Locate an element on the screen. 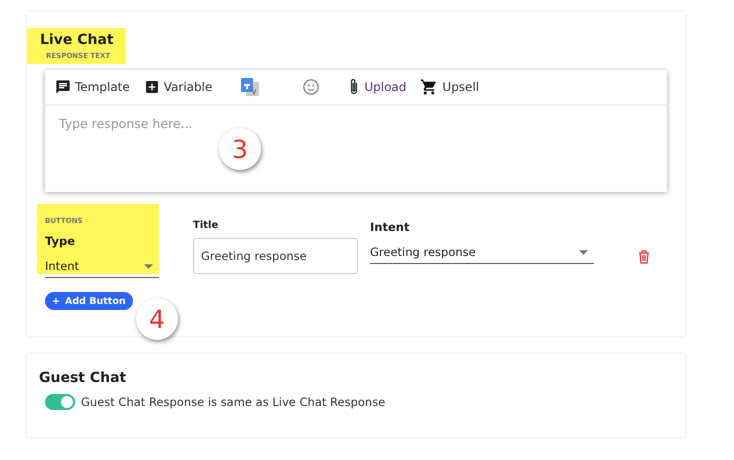  section-title: Guest Chat is located at coordinates (83, 378).